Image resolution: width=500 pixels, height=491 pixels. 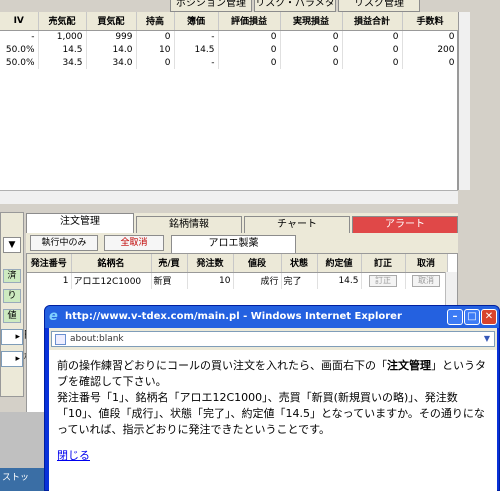 I want to click on status-label-settled: 済, so click(x=12, y=276).